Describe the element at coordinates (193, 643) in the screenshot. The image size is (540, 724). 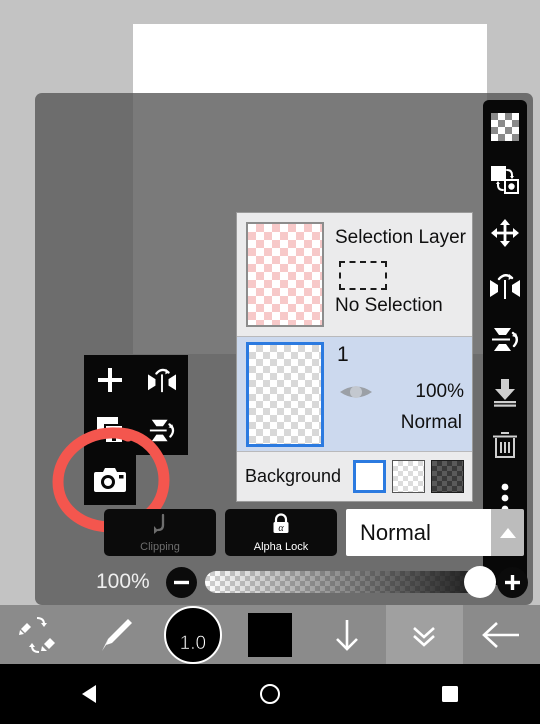
I see `brush-size-value: 1.0` at that location.